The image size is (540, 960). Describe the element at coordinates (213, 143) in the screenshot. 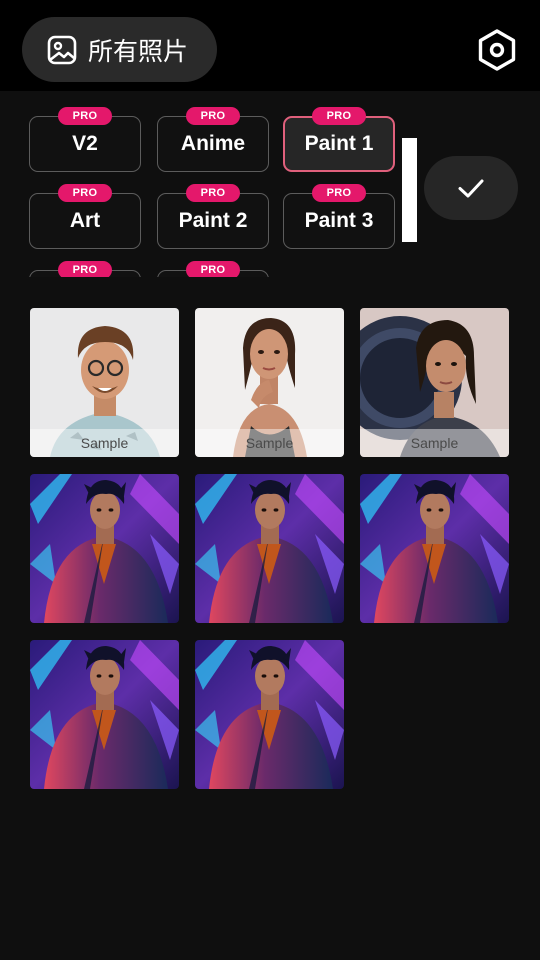

I see `style-chip-label: Anime` at that location.